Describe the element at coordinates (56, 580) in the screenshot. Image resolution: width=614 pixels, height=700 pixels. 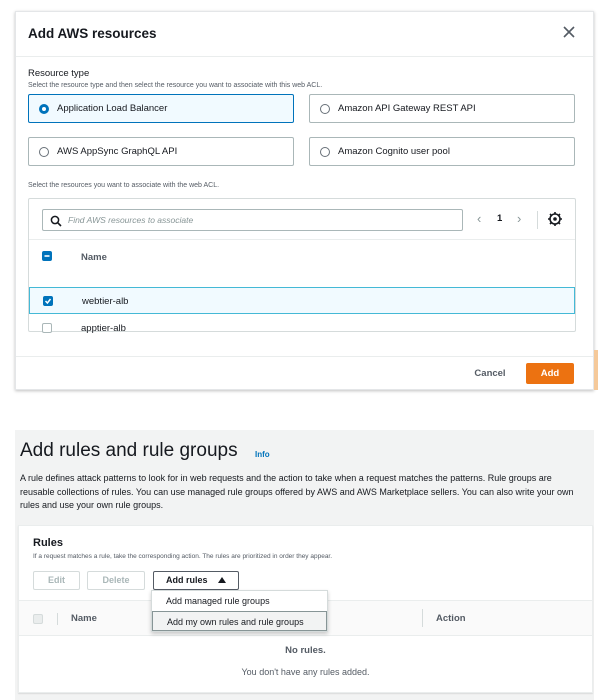
I see `edit-button: Edit` at that location.